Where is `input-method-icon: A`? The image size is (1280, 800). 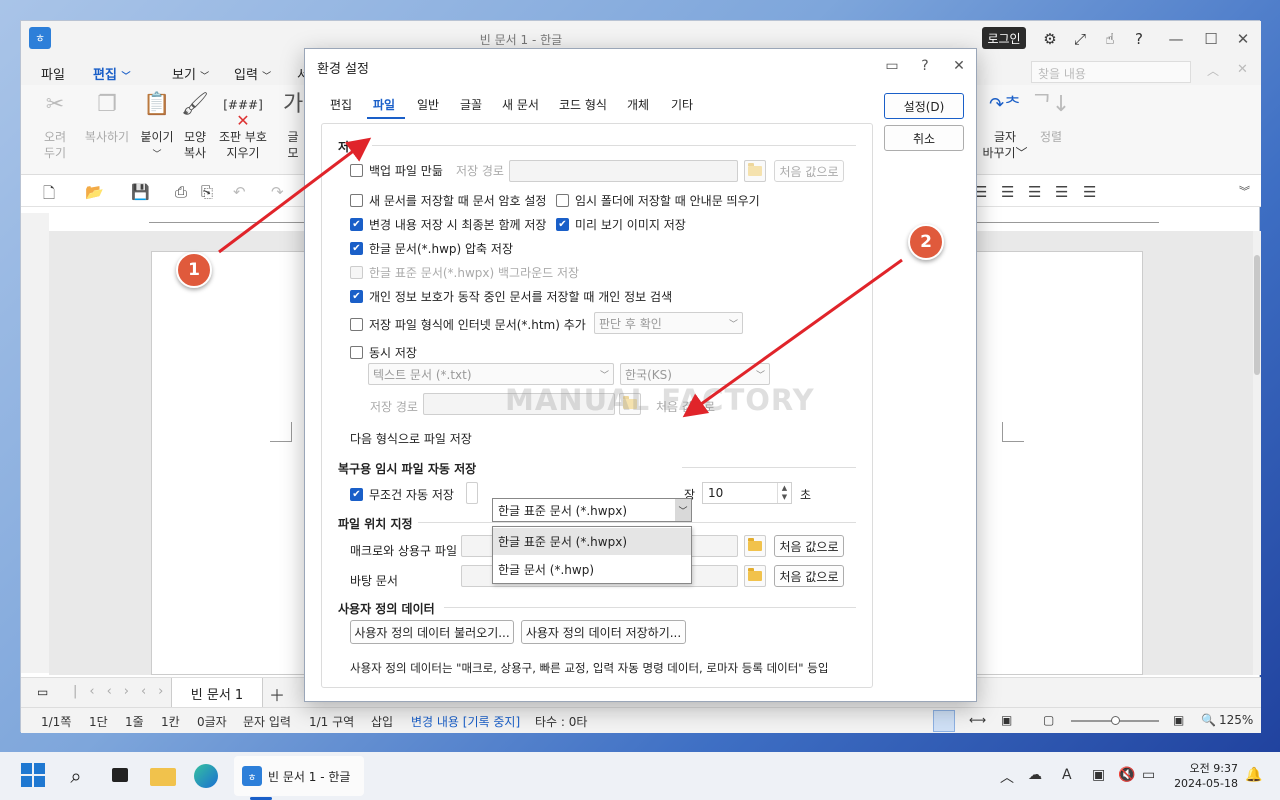
input-method-icon: A is located at coordinates (1067, 775).